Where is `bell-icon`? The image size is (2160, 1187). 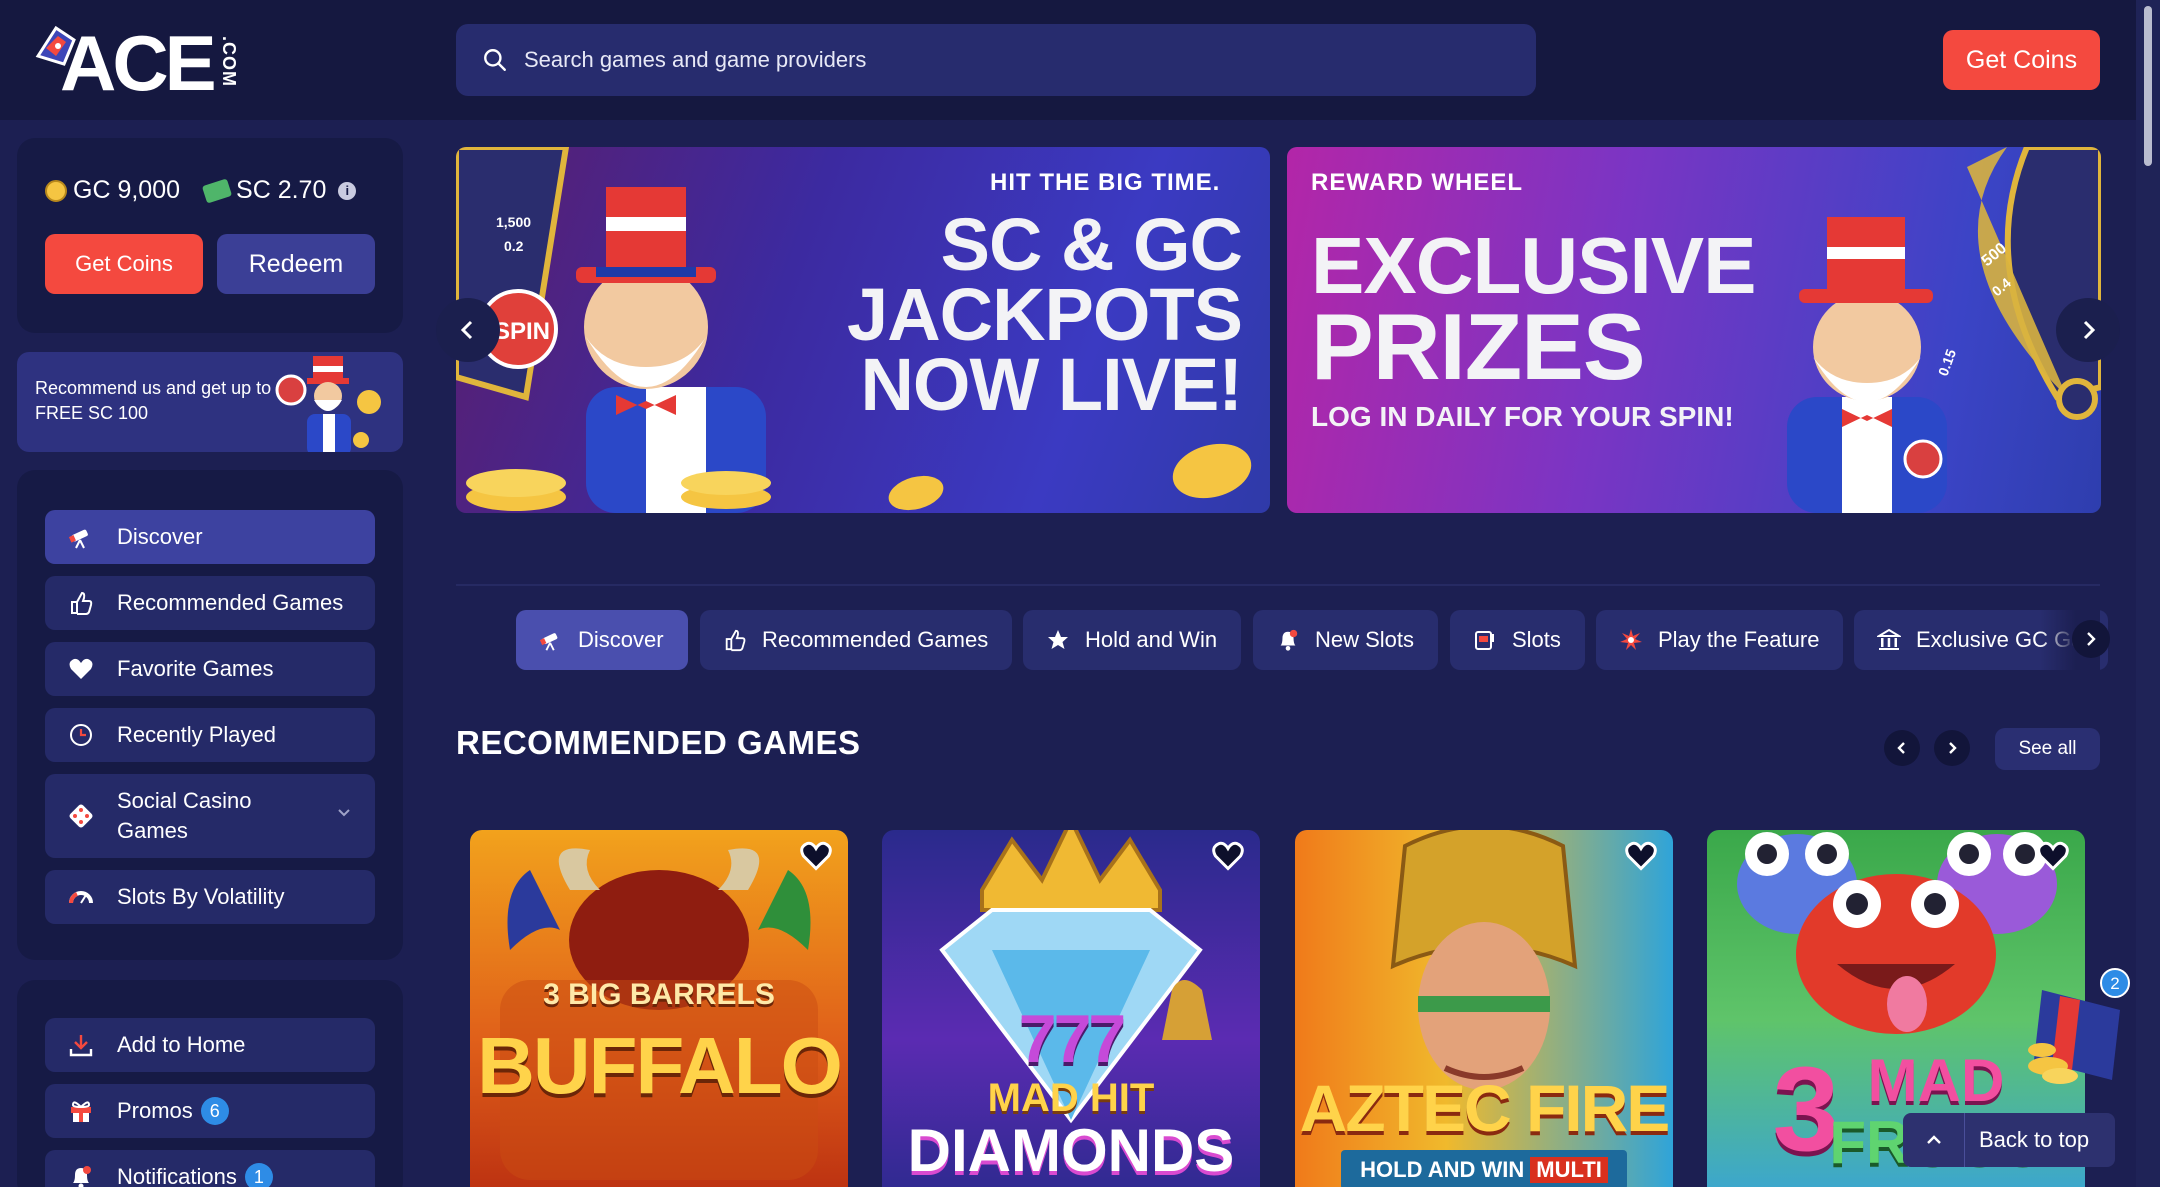
bell-icon is located at coordinates (1288, 640).